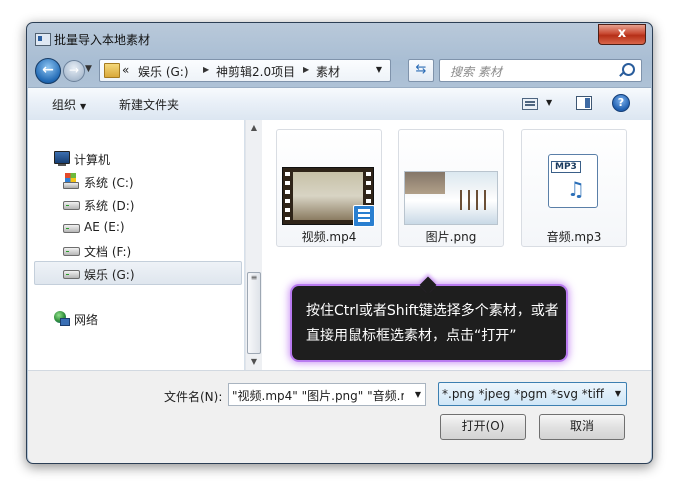 The height and width of the screenshot is (484, 675). I want to click on refresh-button: ⇆, so click(421, 70).